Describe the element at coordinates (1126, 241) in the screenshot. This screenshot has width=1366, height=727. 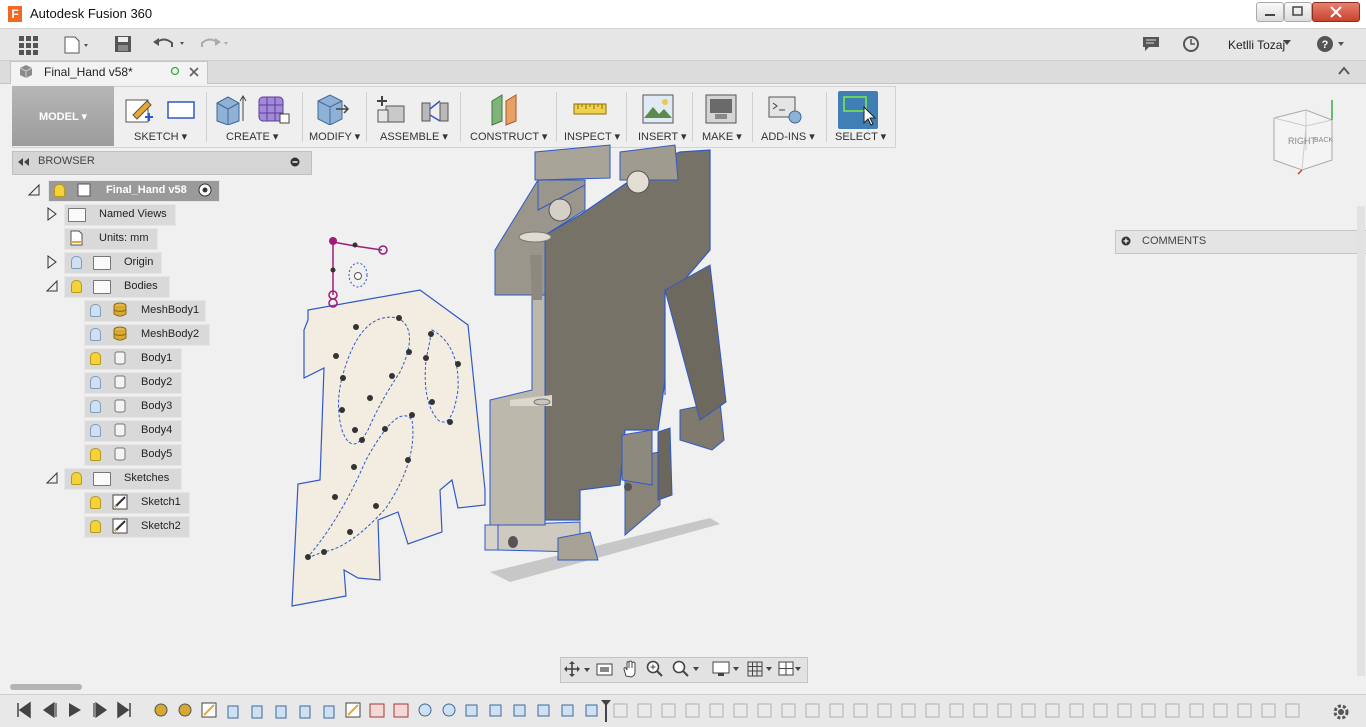
I see `expand-comments-icon` at that location.